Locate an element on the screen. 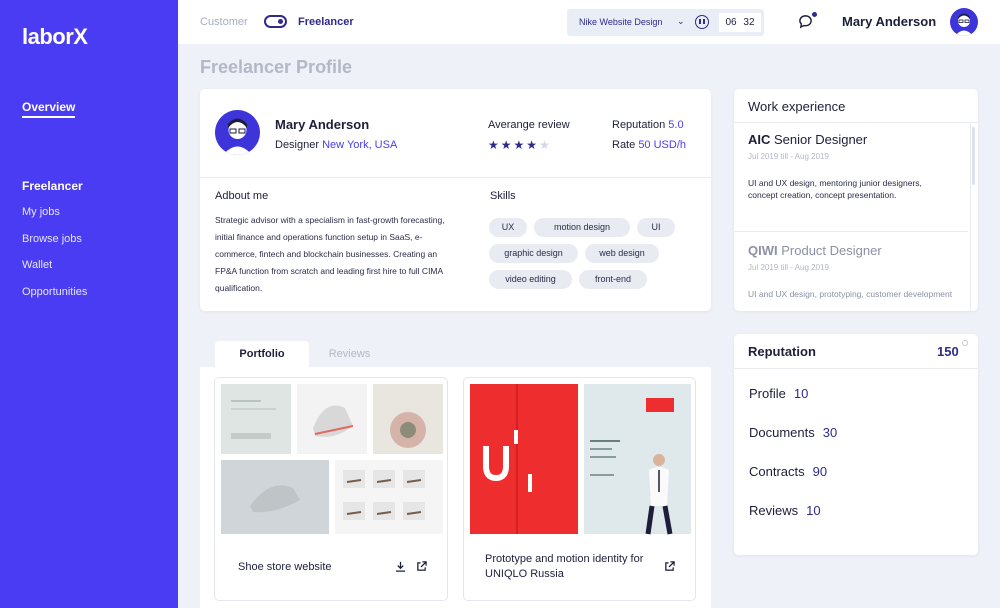  role-toggle is located at coordinates (275, 21).